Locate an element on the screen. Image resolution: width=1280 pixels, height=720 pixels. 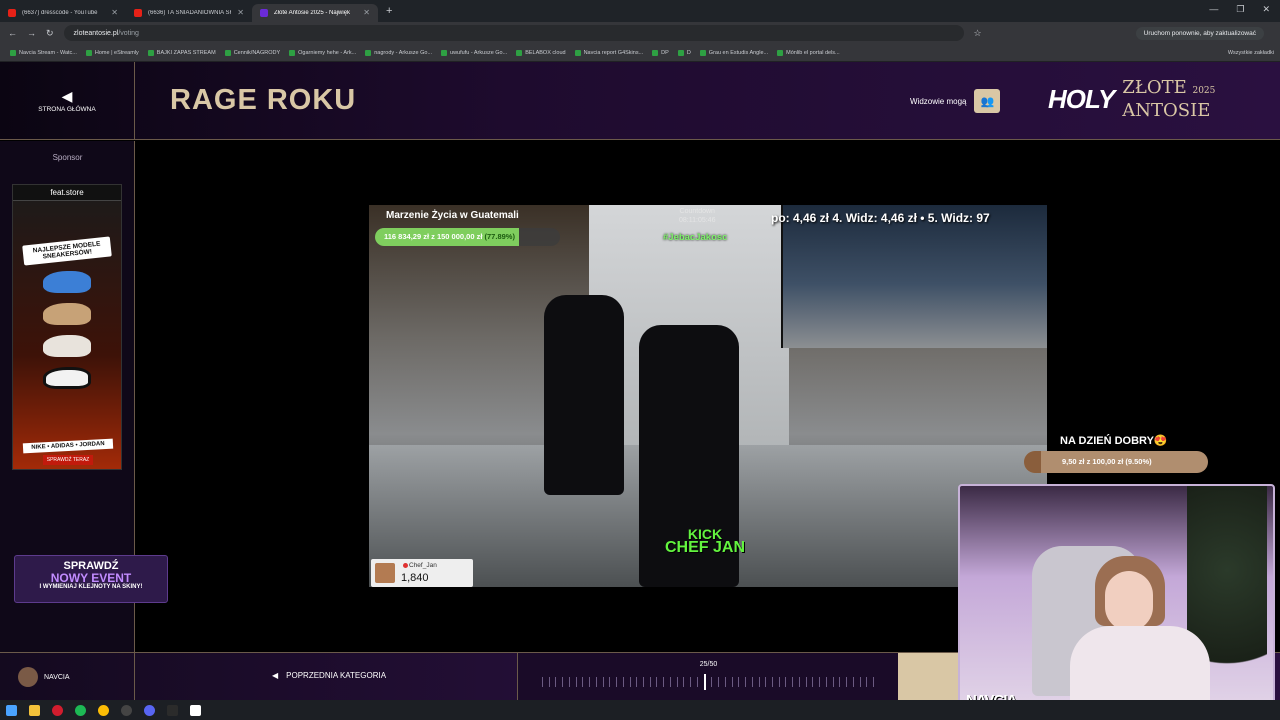
browser-tab-zlote-antosie: Złote Antosie 2025 - Najwięk ✕ is located at coordinates (315, 12).